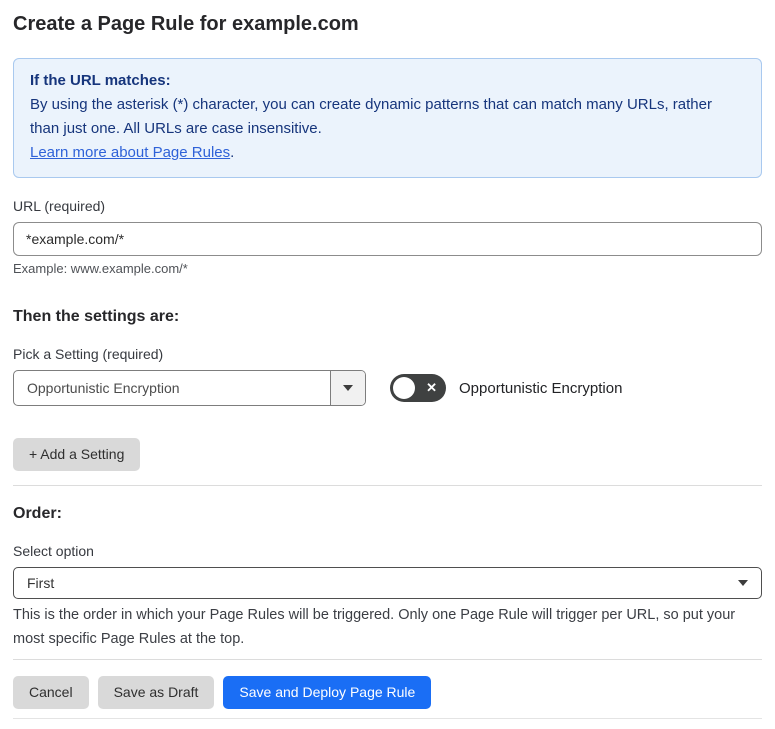 The image size is (775, 729). What do you see at coordinates (387, 485) in the screenshot?
I see `section-divider` at bounding box center [387, 485].